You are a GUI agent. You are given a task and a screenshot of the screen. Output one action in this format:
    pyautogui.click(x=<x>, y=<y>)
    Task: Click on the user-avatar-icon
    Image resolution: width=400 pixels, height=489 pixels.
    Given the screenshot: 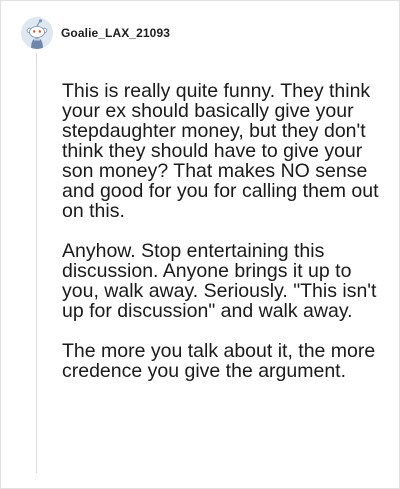 What is the action you would take?
    pyautogui.click(x=37, y=33)
    